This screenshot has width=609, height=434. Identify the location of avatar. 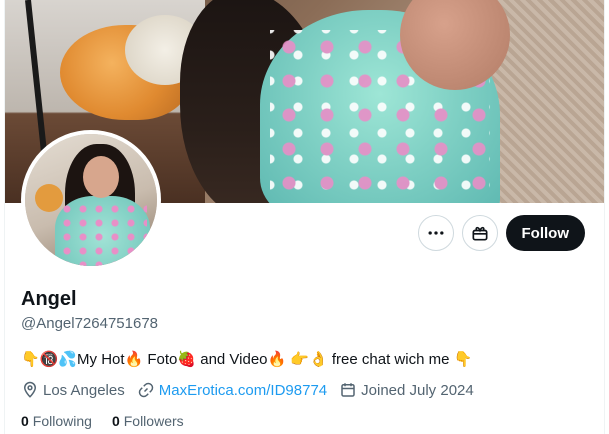
(91, 200).